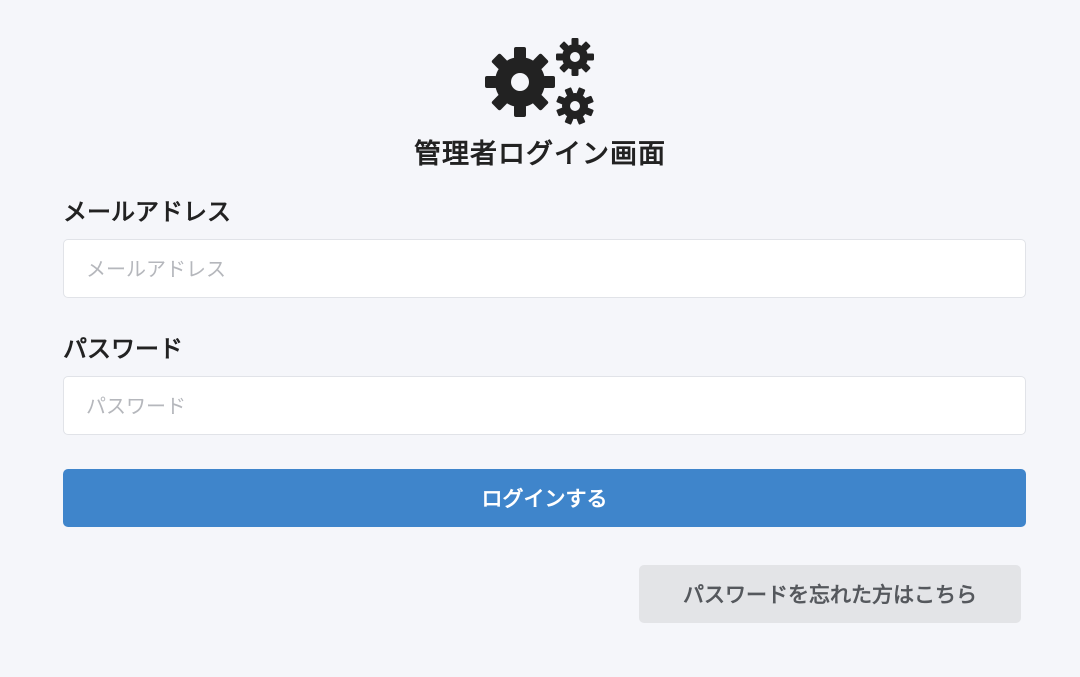 The height and width of the screenshot is (677, 1080). I want to click on forgot-password-button: パスワードを忘れた方はこちら, so click(830, 594).